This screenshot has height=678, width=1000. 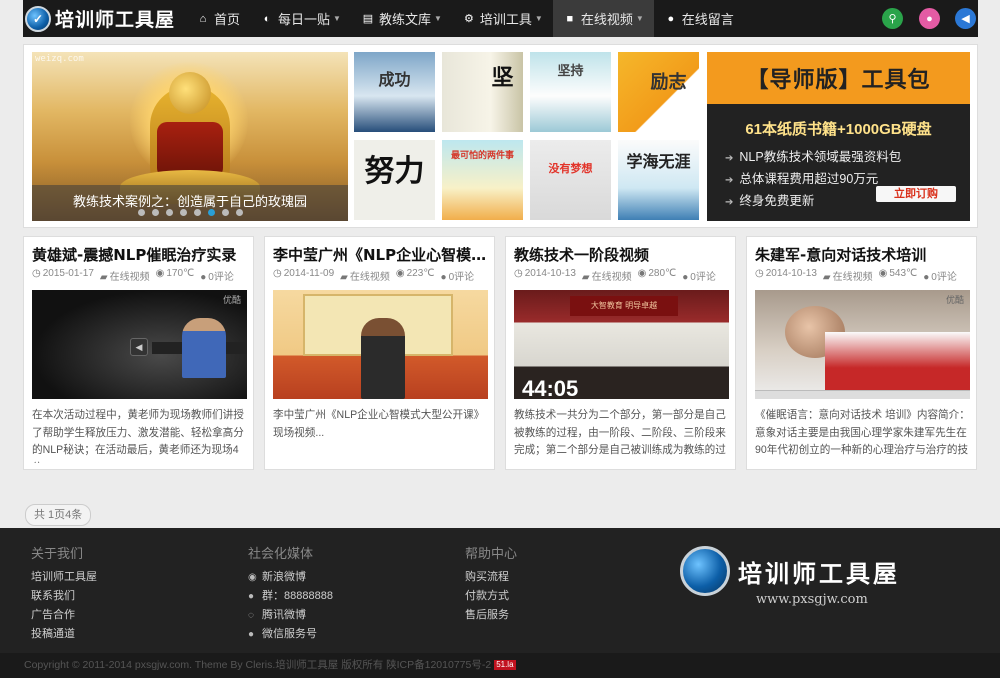 What do you see at coordinates (570, 71) in the screenshot?
I see `thumb-label: 坚持` at bounding box center [570, 71].